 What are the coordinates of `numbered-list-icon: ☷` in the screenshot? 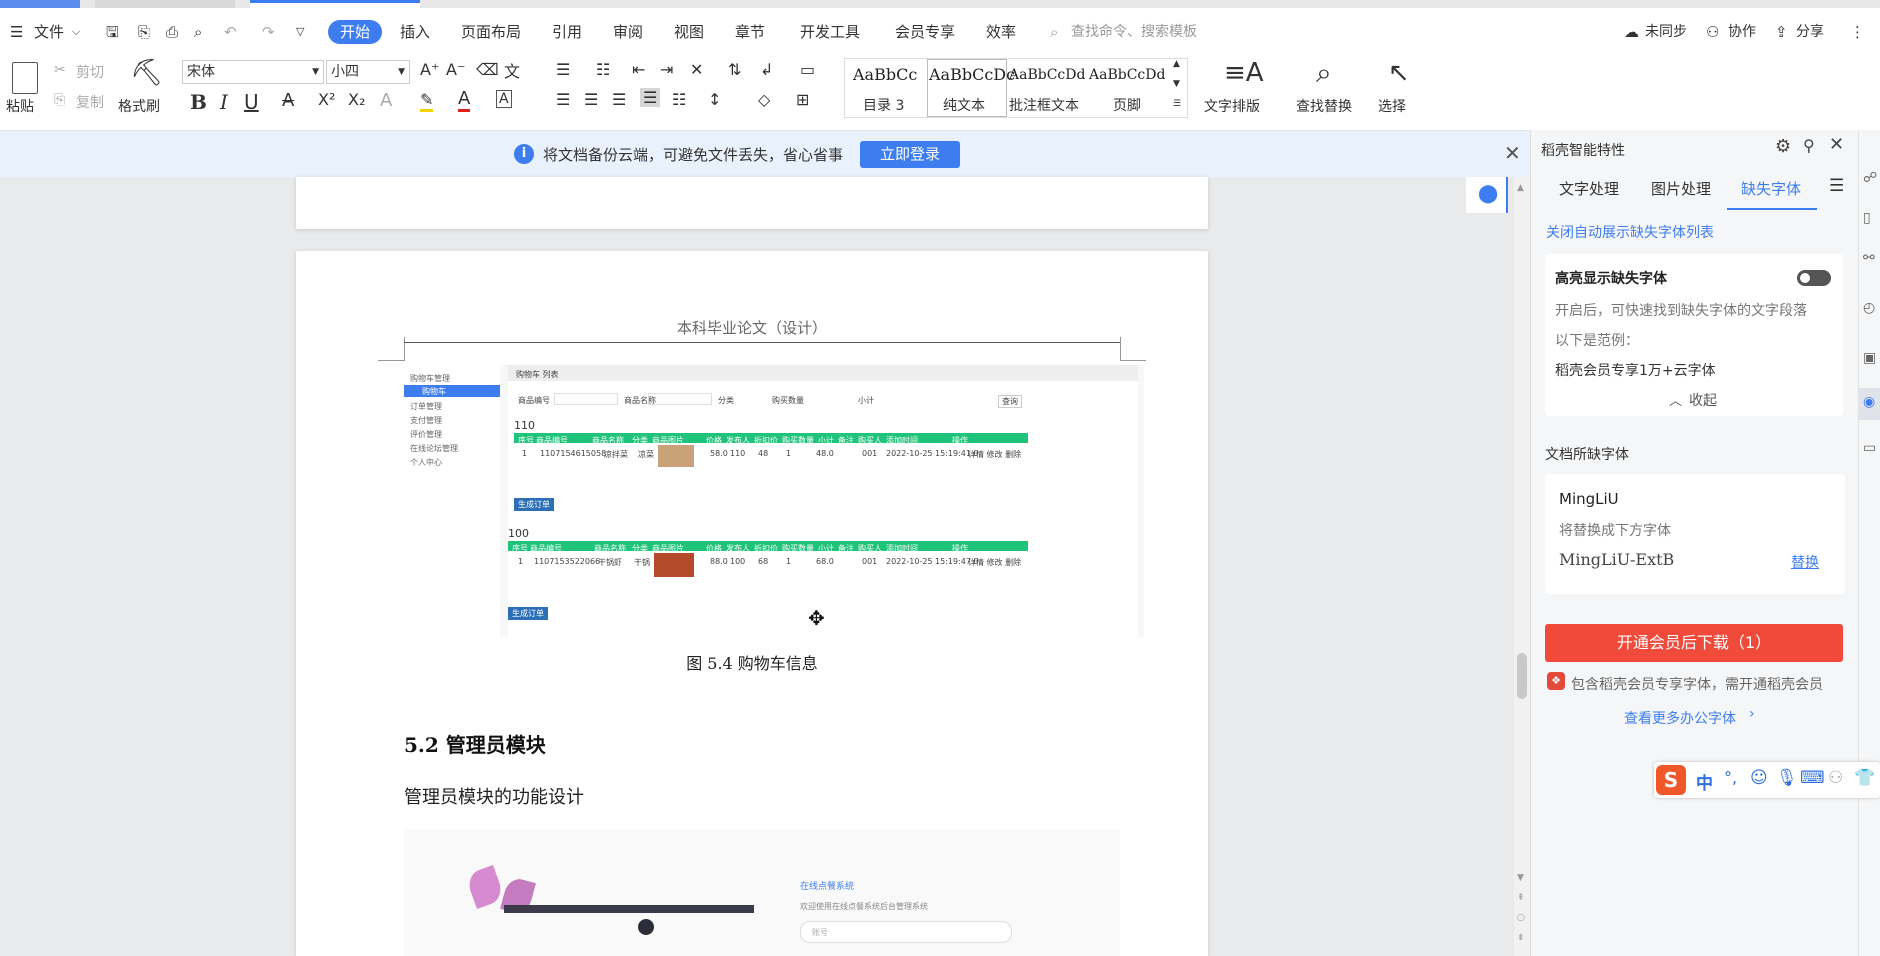 It's located at (603, 69).